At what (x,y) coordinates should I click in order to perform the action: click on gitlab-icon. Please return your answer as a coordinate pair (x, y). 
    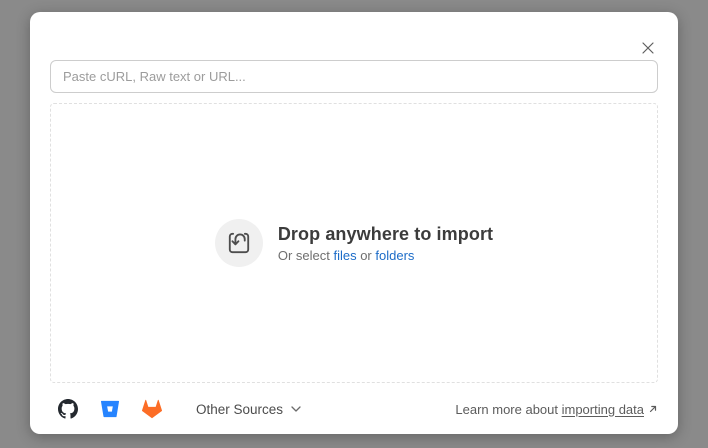
    Looking at the image, I should click on (152, 409).